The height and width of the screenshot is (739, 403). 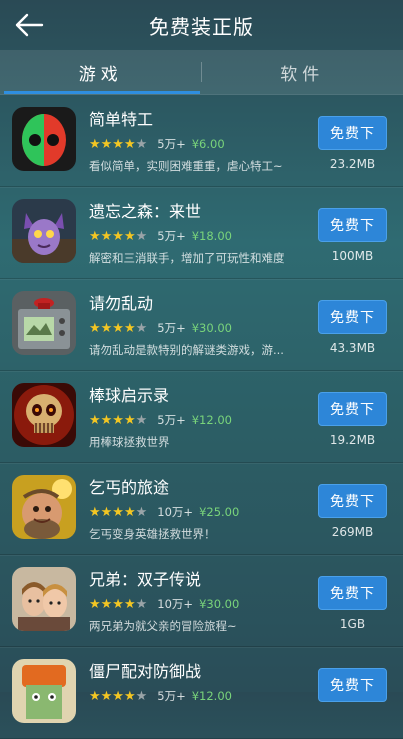 I want to click on file-size: 269MB, so click(x=352, y=532).